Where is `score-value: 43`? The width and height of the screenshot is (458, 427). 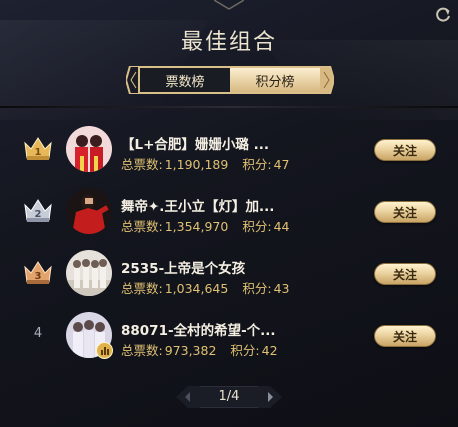
score-value: 43 is located at coordinates (281, 288).